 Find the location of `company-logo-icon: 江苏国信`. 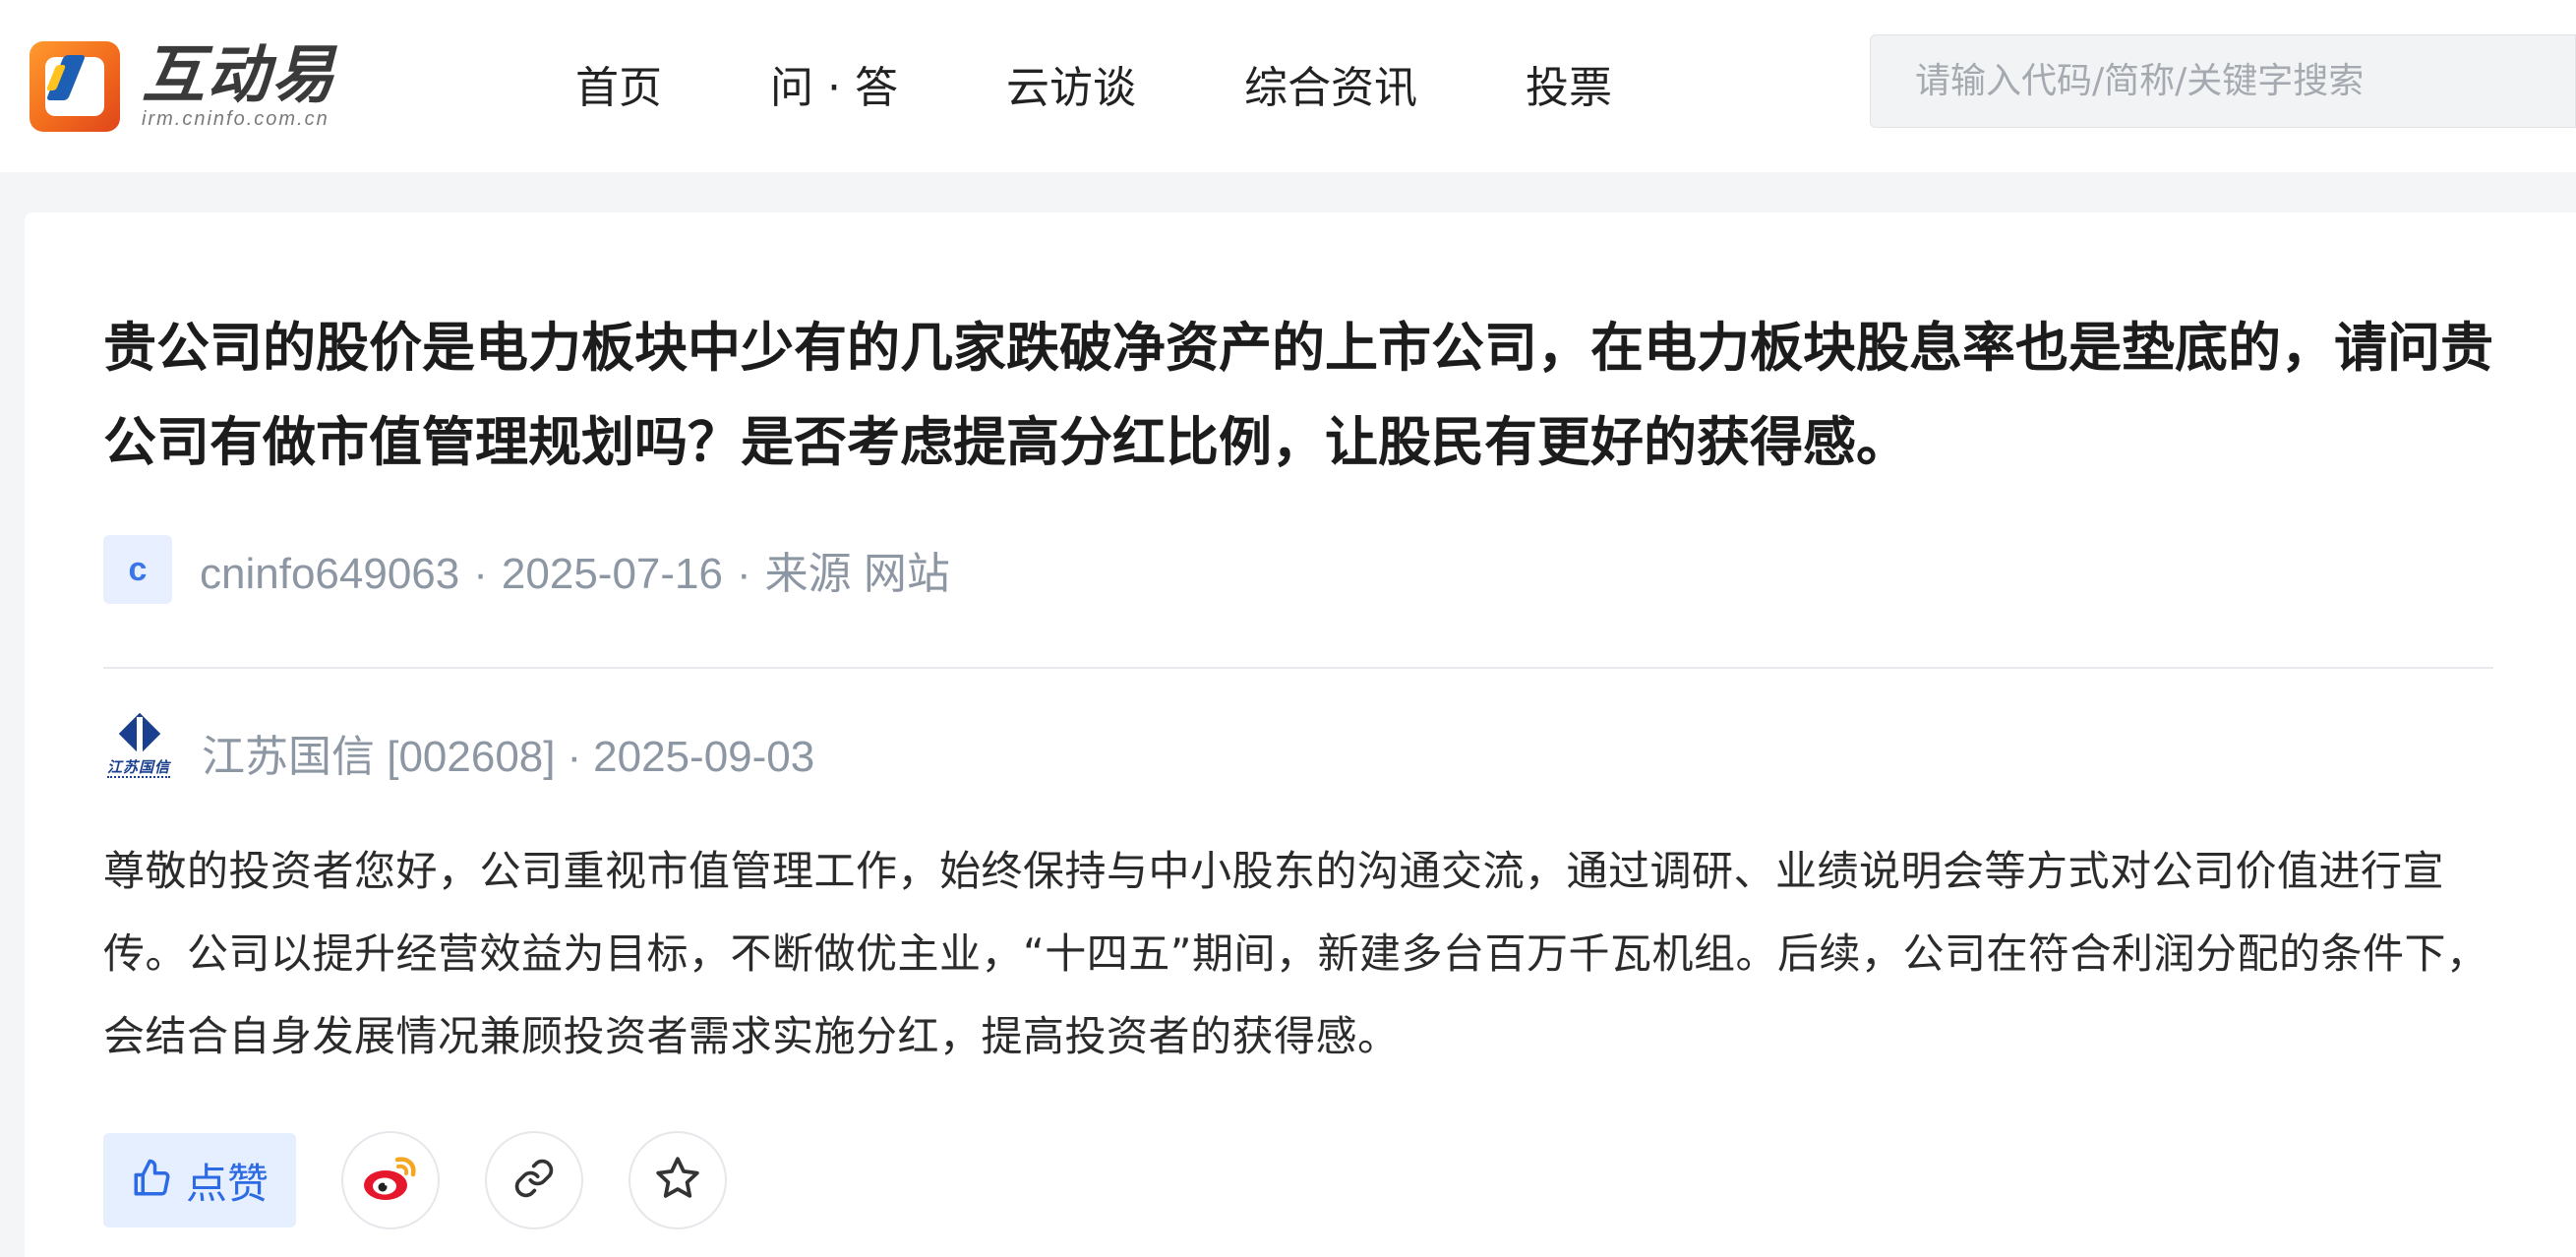

company-logo-icon: 江苏国信 is located at coordinates (138, 750).